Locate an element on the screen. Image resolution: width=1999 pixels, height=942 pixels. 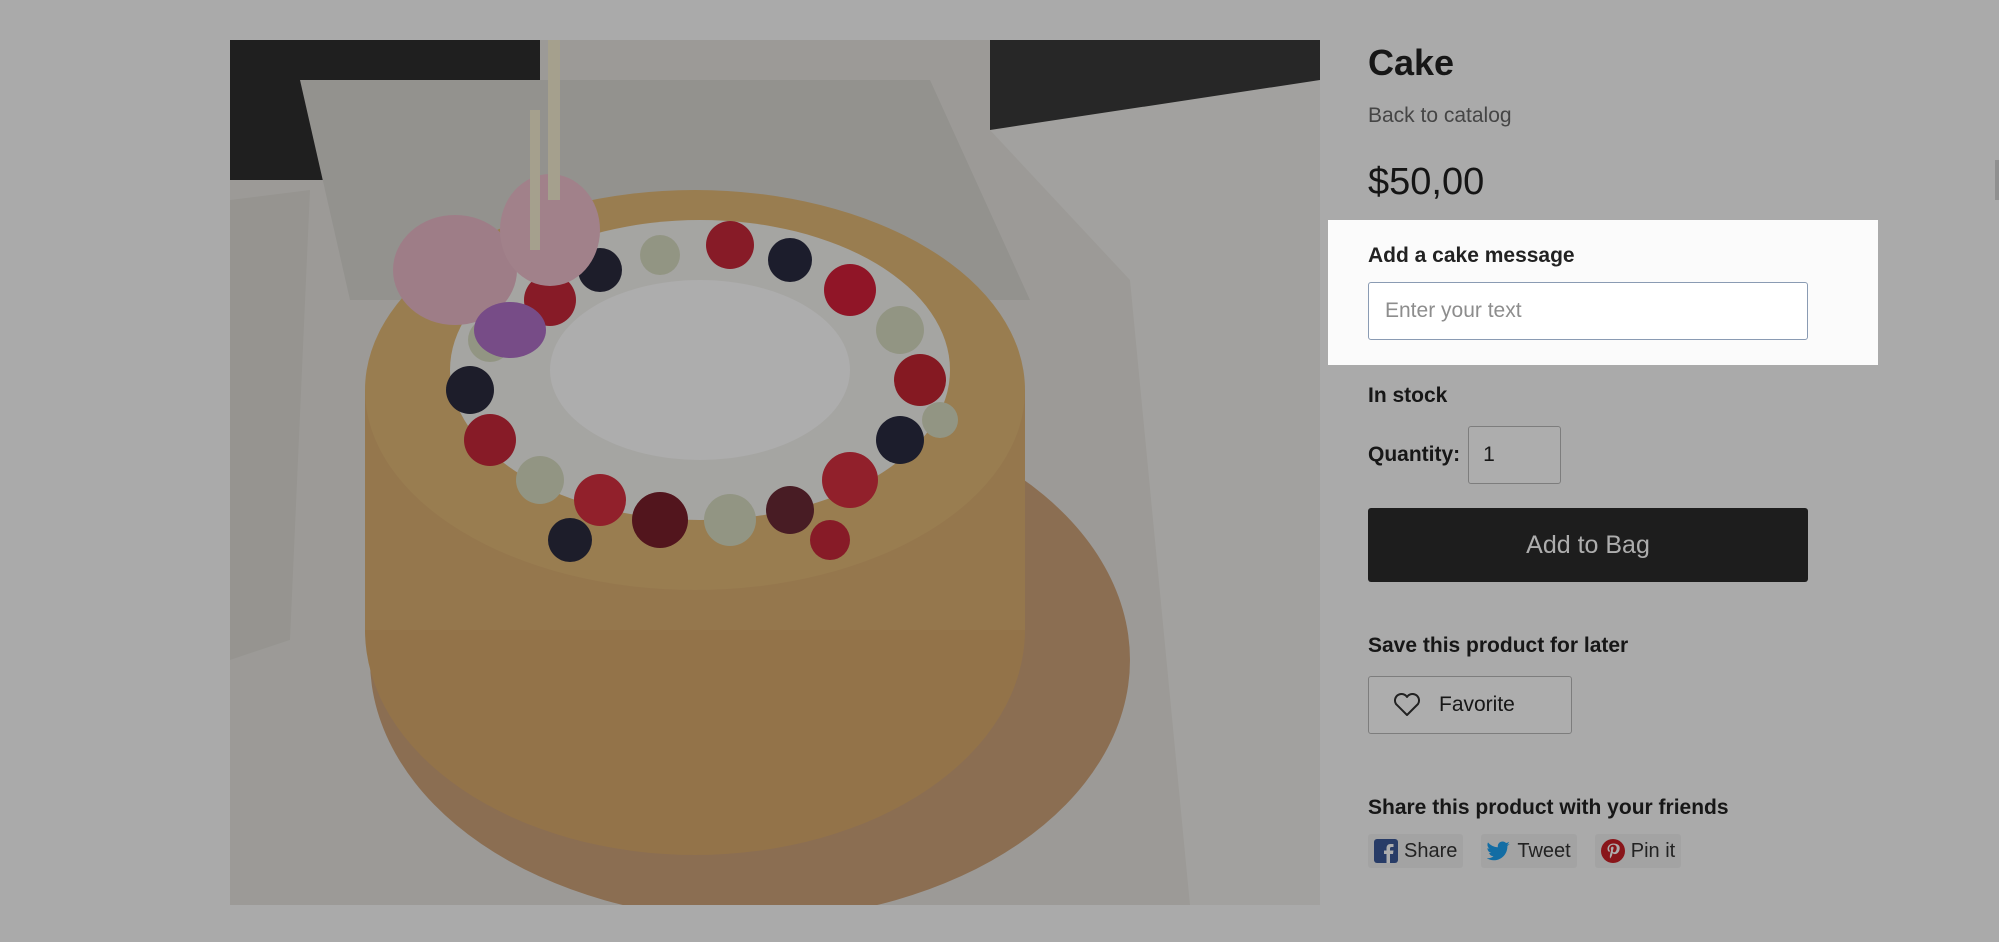
share-pinterest-button: Pin it is located at coordinates (1638, 851).